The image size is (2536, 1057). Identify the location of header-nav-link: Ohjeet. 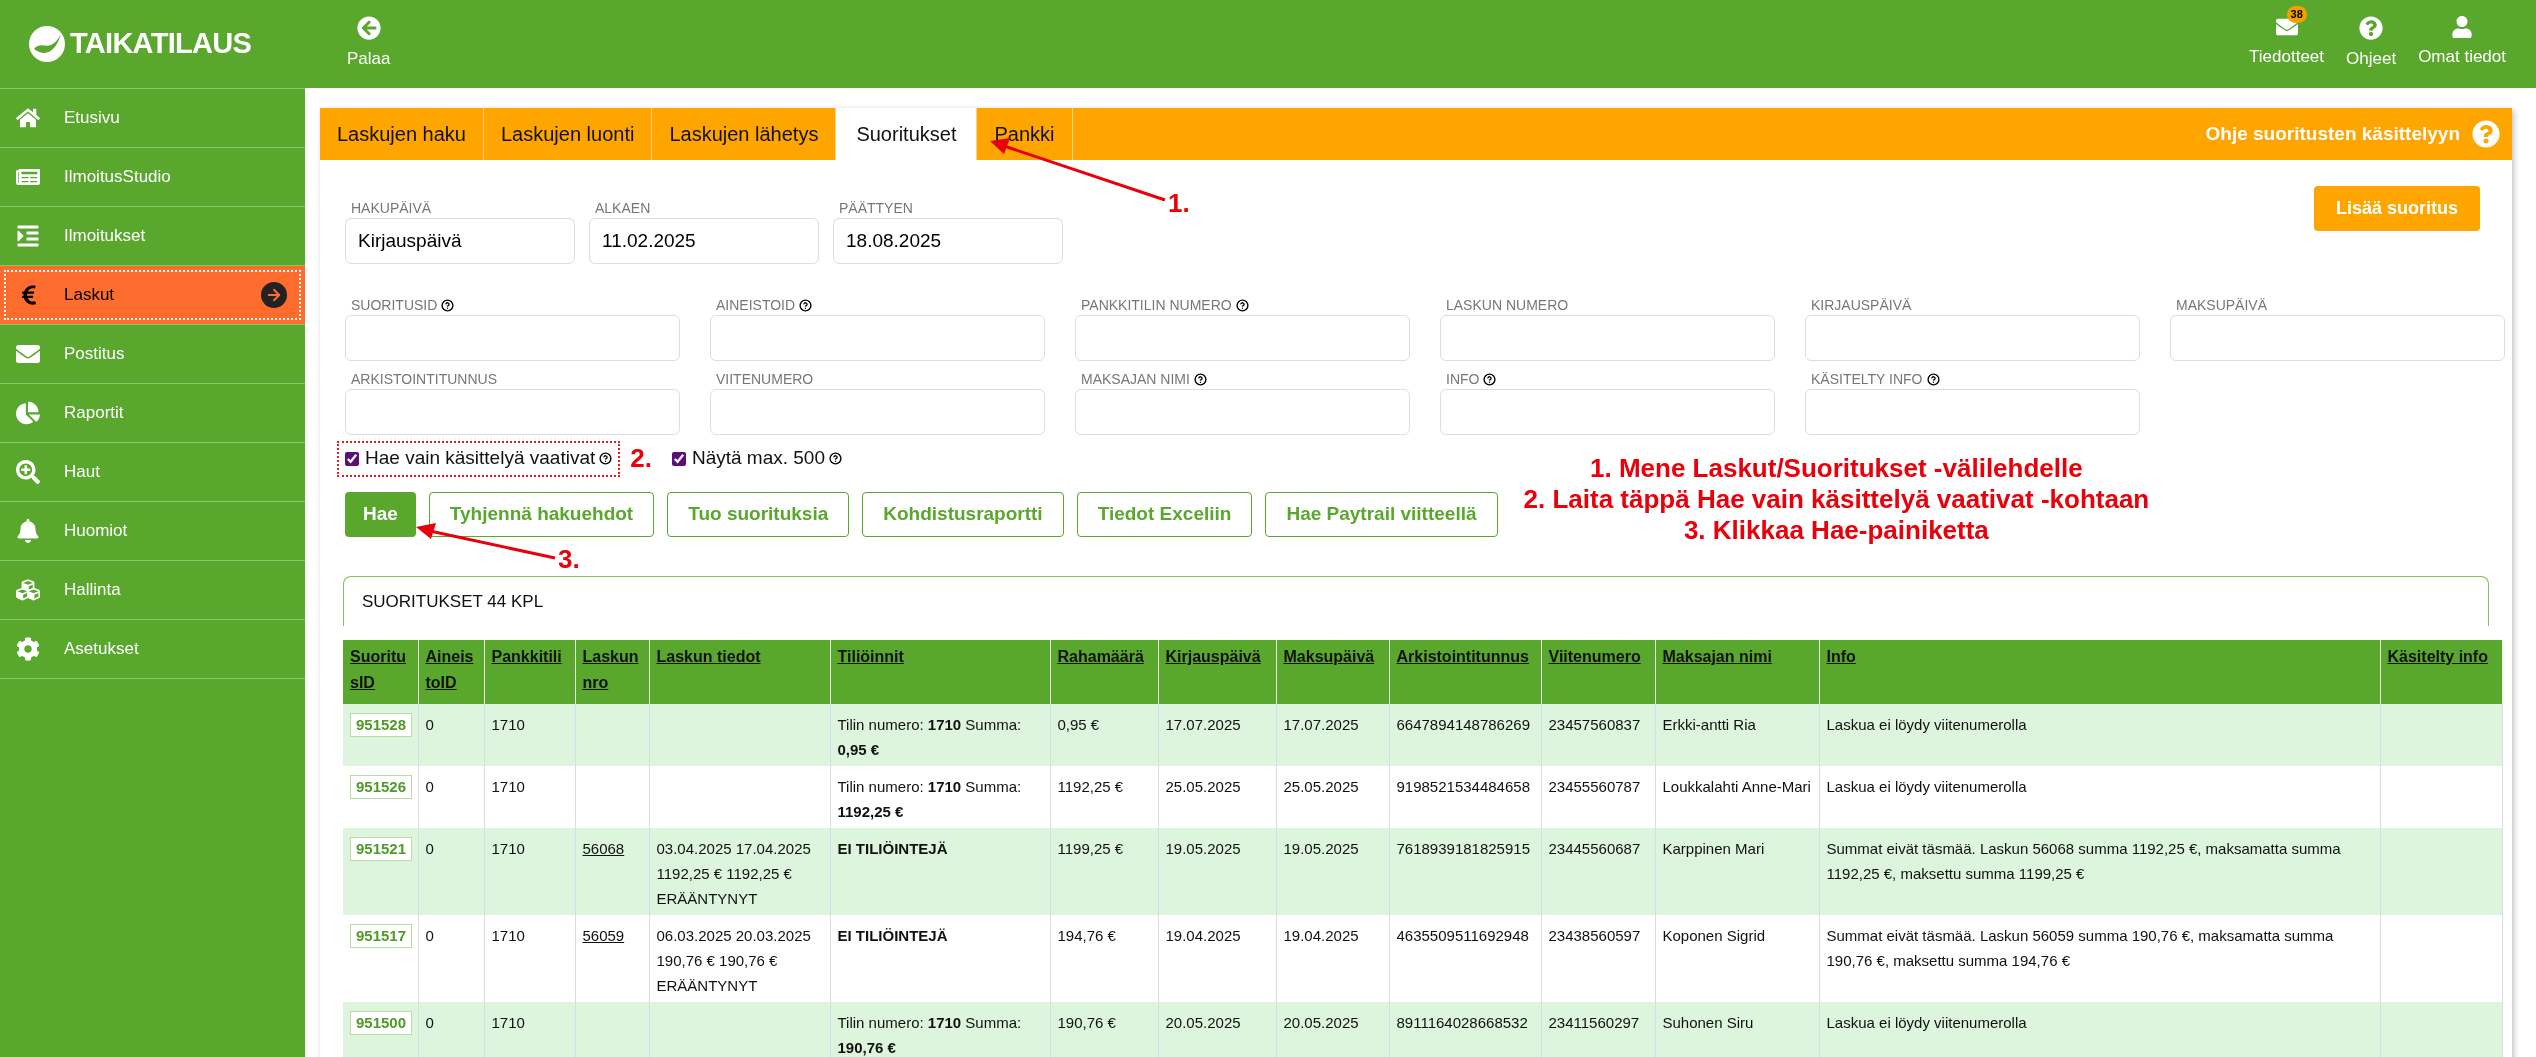
(2371, 44).